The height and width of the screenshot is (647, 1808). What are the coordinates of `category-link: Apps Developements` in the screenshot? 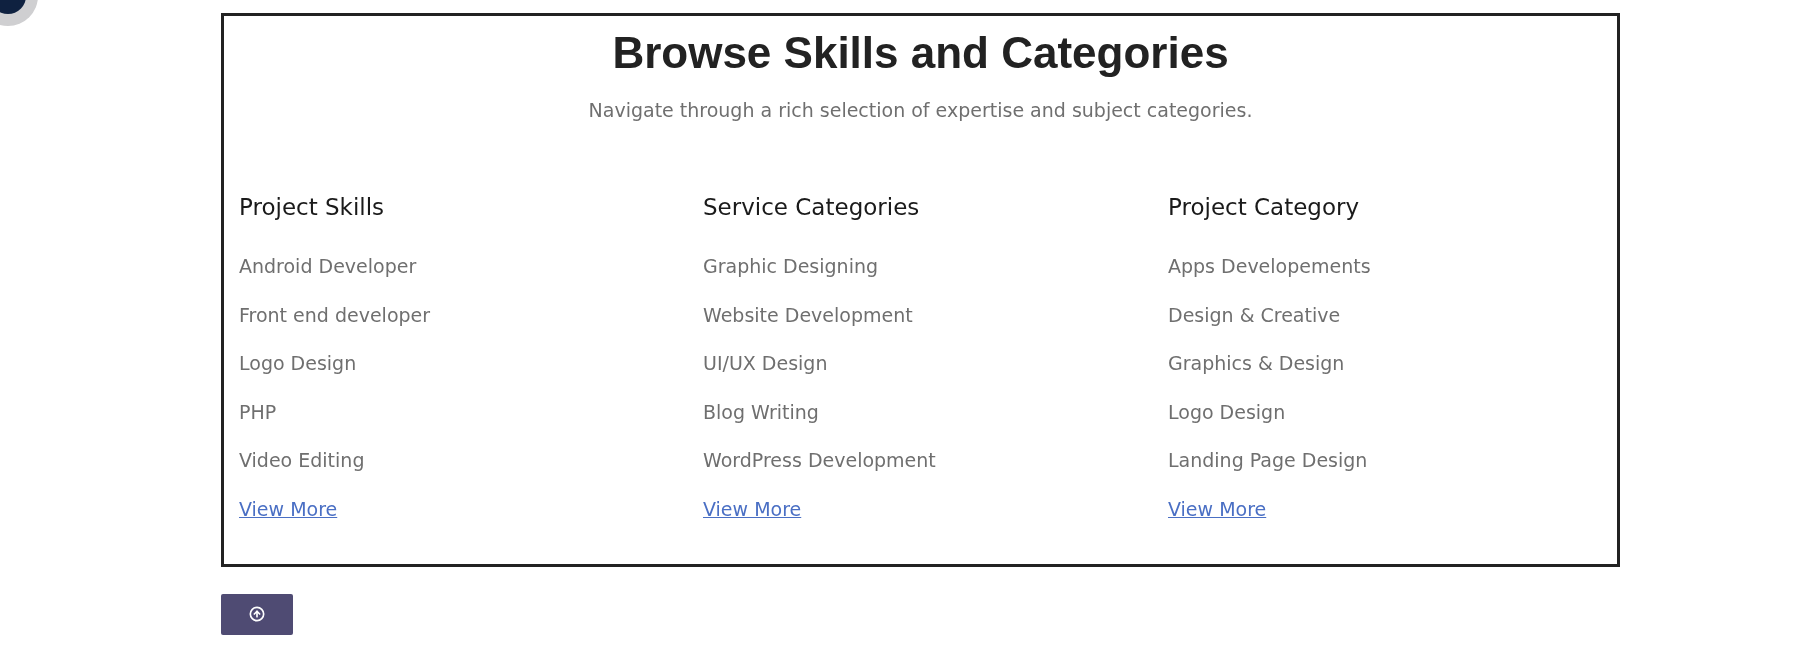 It's located at (1269, 266).